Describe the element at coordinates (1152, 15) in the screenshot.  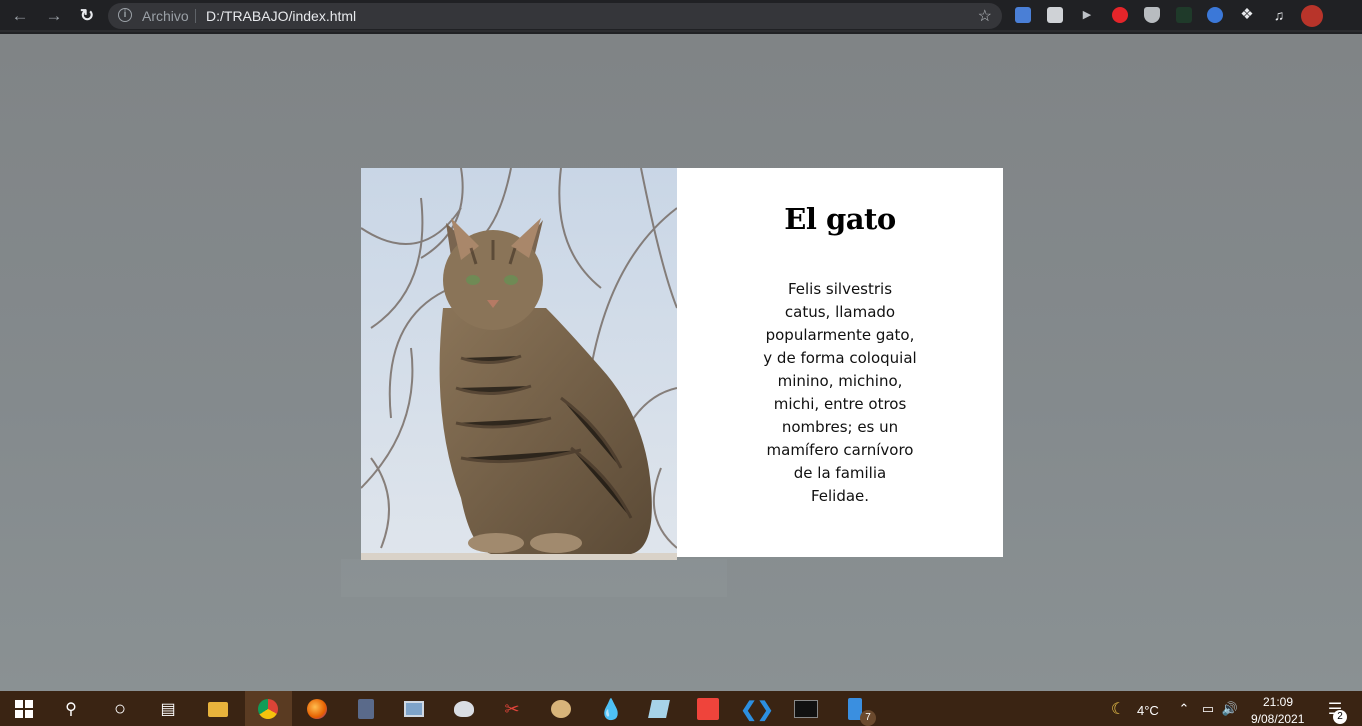
I see `shield-extension-icon` at that location.